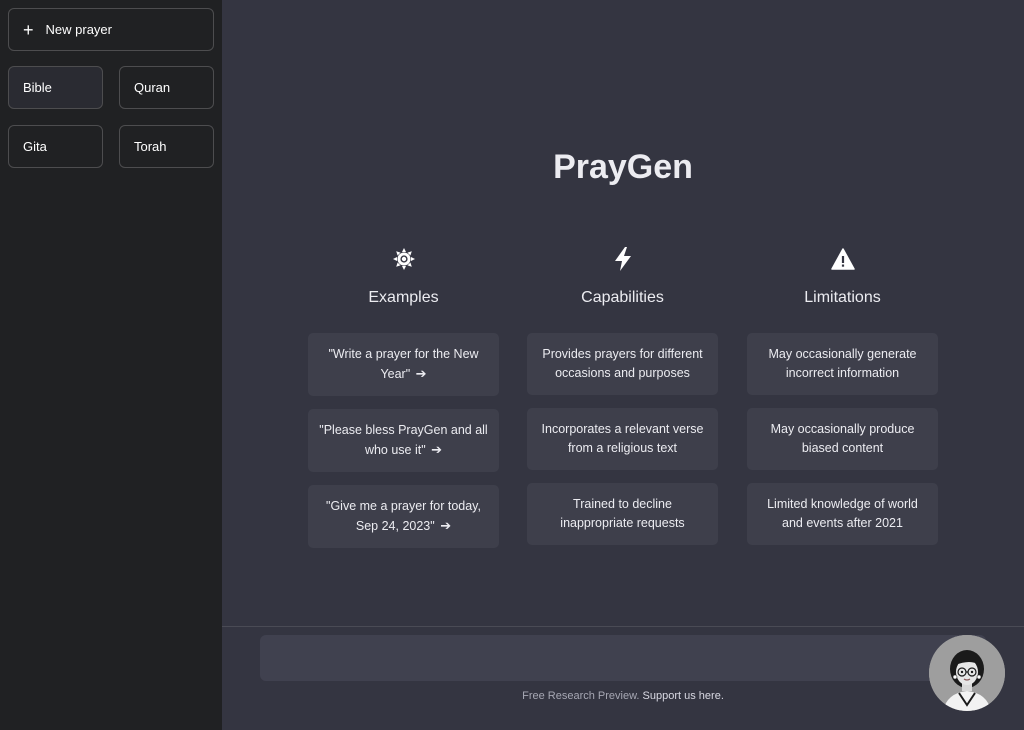 The height and width of the screenshot is (730, 1024). What do you see at coordinates (152, 87) in the screenshot?
I see `book-label: Quran` at bounding box center [152, 87].